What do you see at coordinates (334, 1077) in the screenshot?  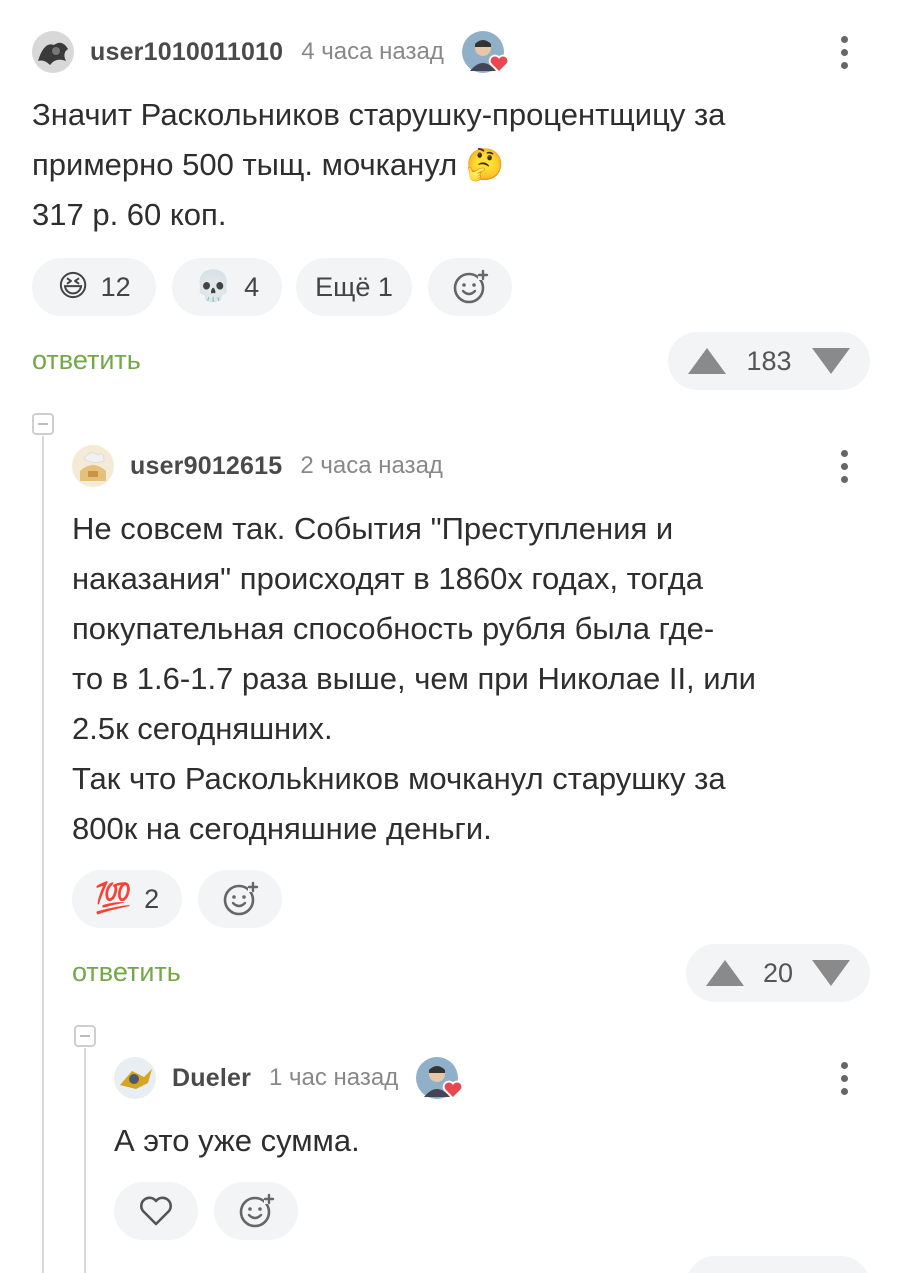 I see `timestamp: 1 час назад` at bounding box center [334, 1077].